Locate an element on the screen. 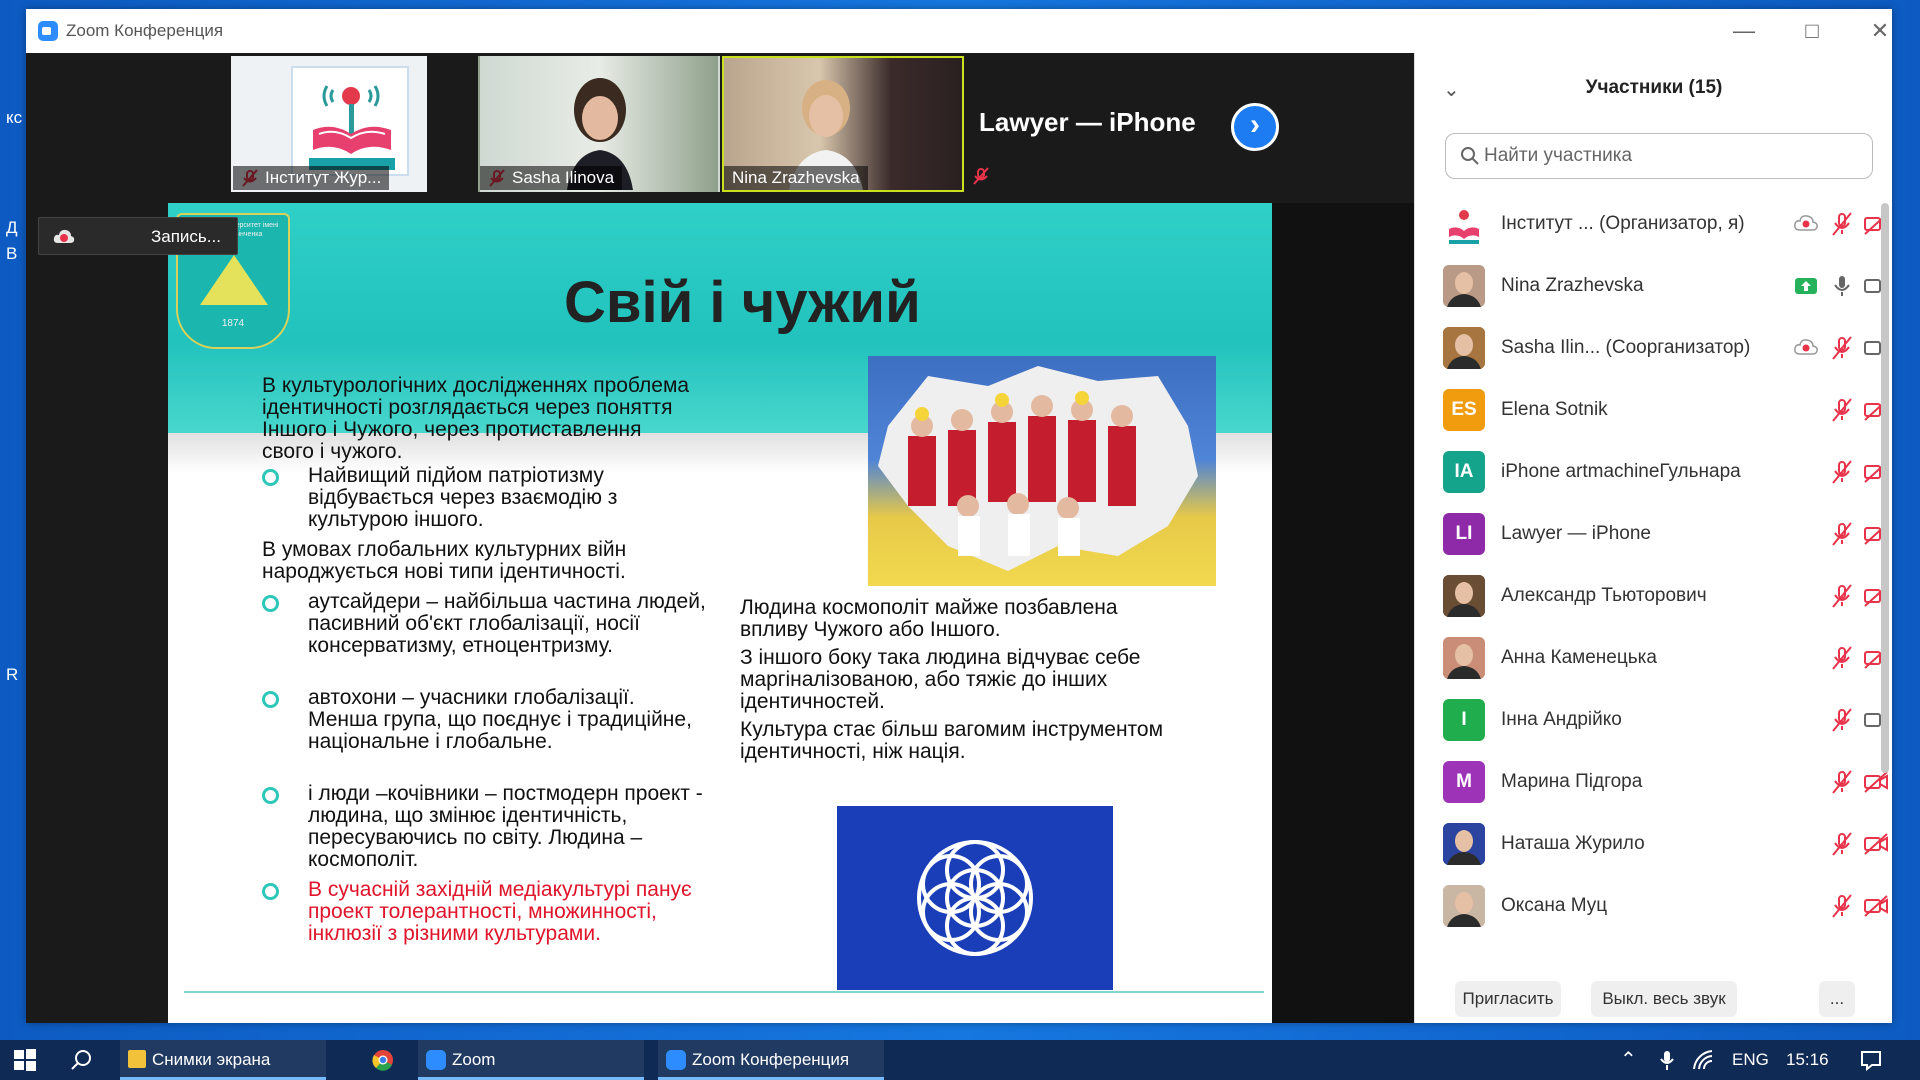  participant-name: Наташа Журило is located at coordinates (1573, 843).